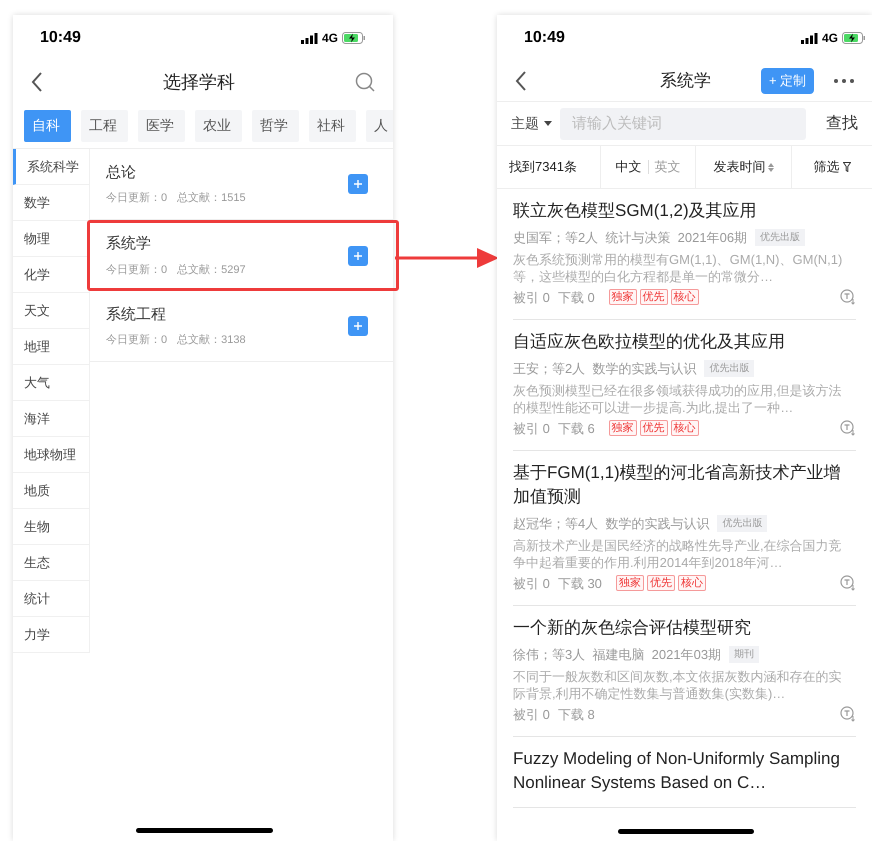 This screenshot has height=841, width=872. I want to click on article-meta: 王安；等2人 数学的实践与认识, so click(604, 369).